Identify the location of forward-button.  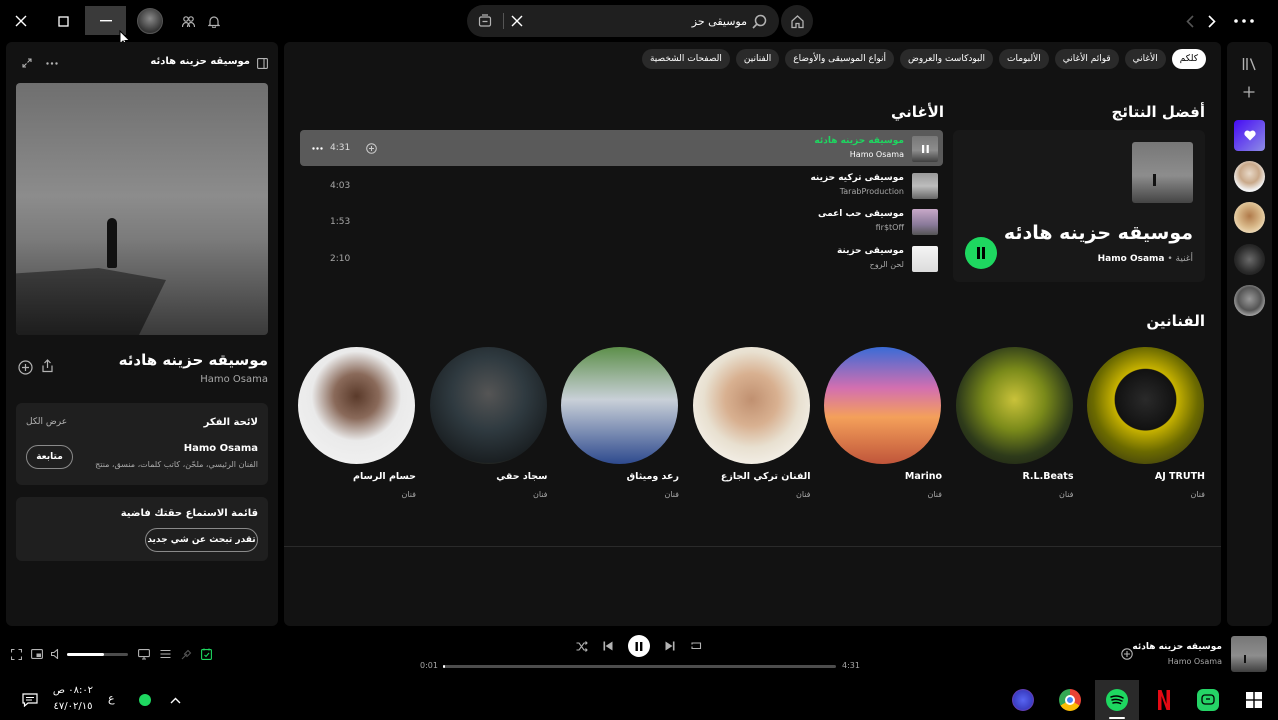
(1212, 21).